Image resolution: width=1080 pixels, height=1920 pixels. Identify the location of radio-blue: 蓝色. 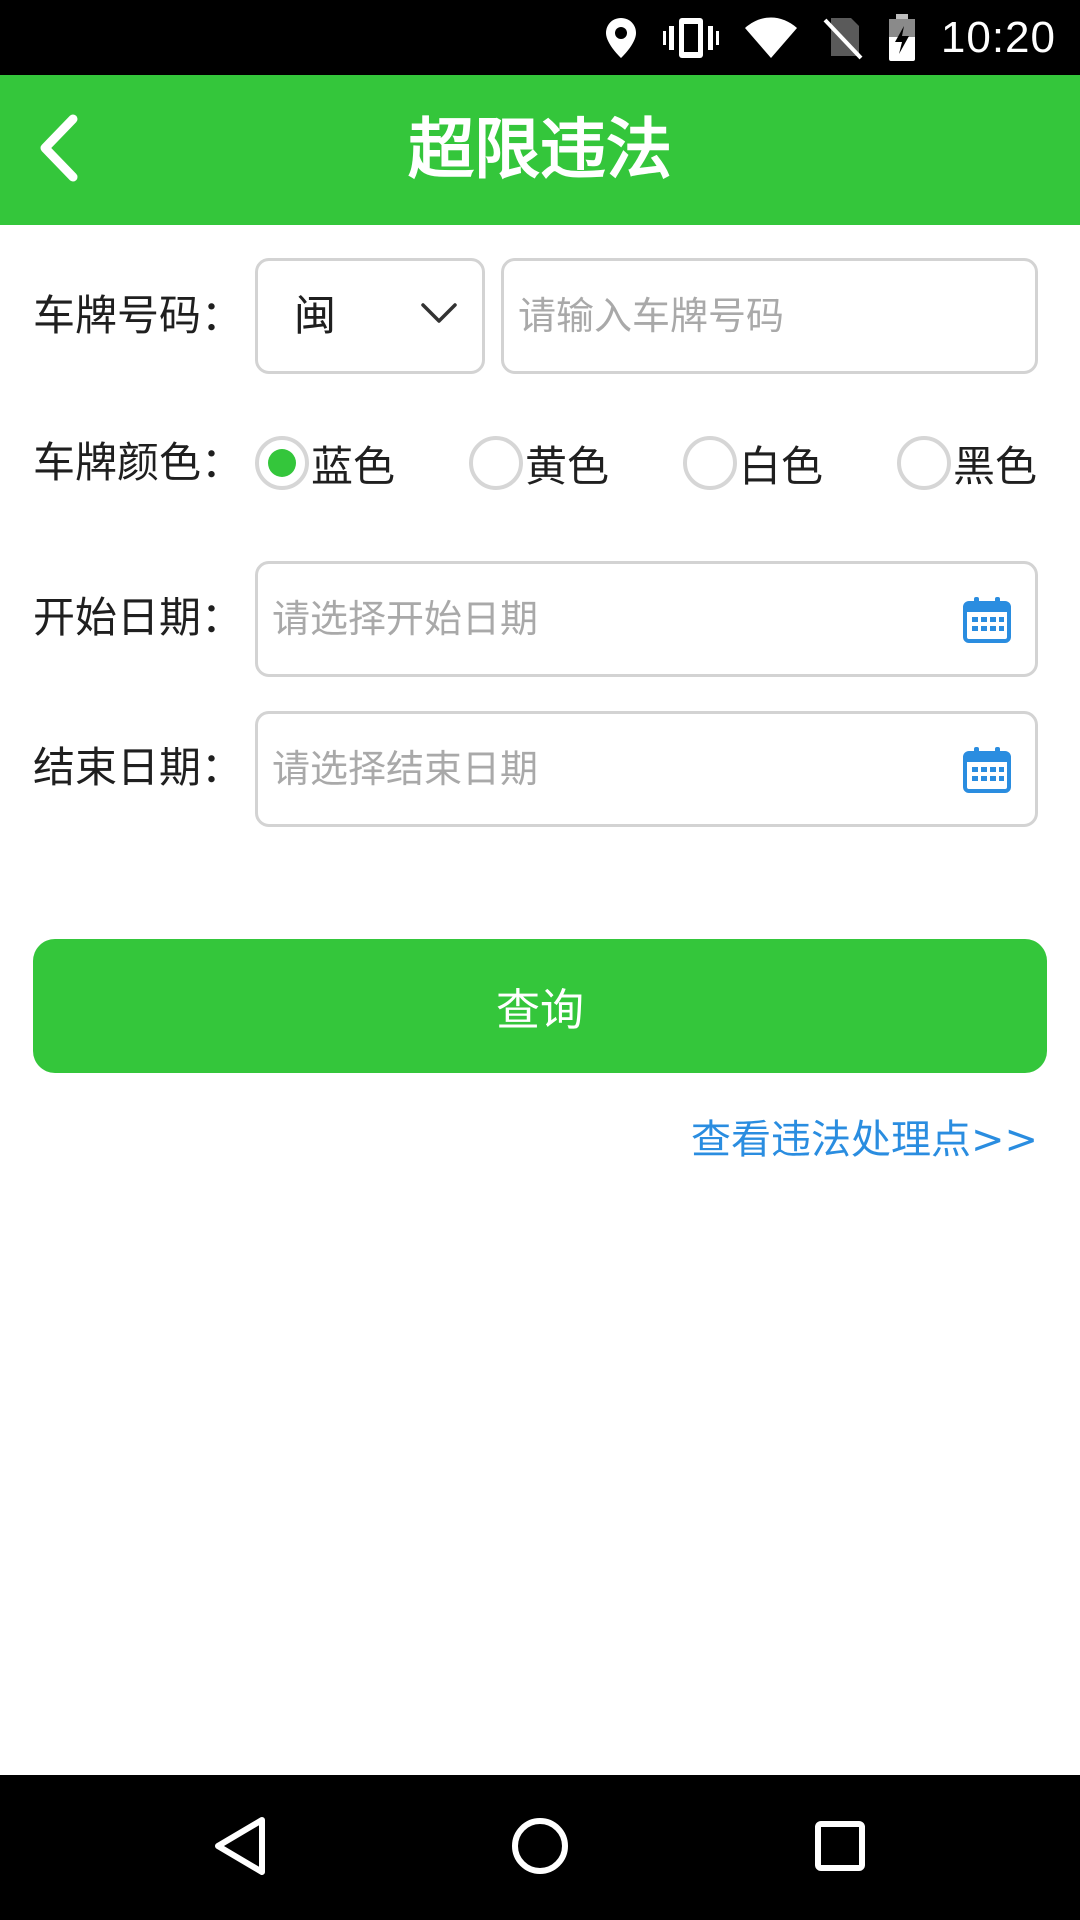
(325, 463).